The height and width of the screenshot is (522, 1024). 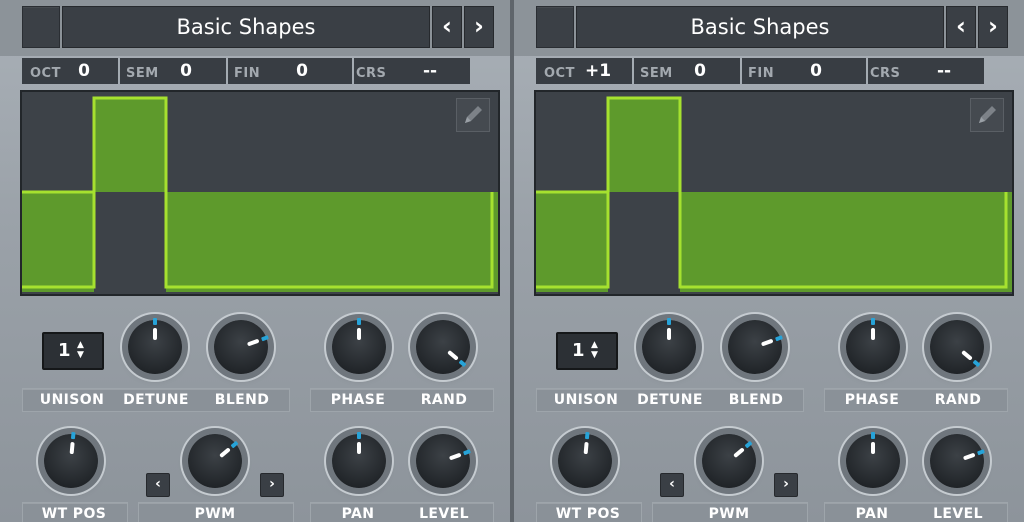 I want to click on oct-value: +1, so click(x=598, y=71).